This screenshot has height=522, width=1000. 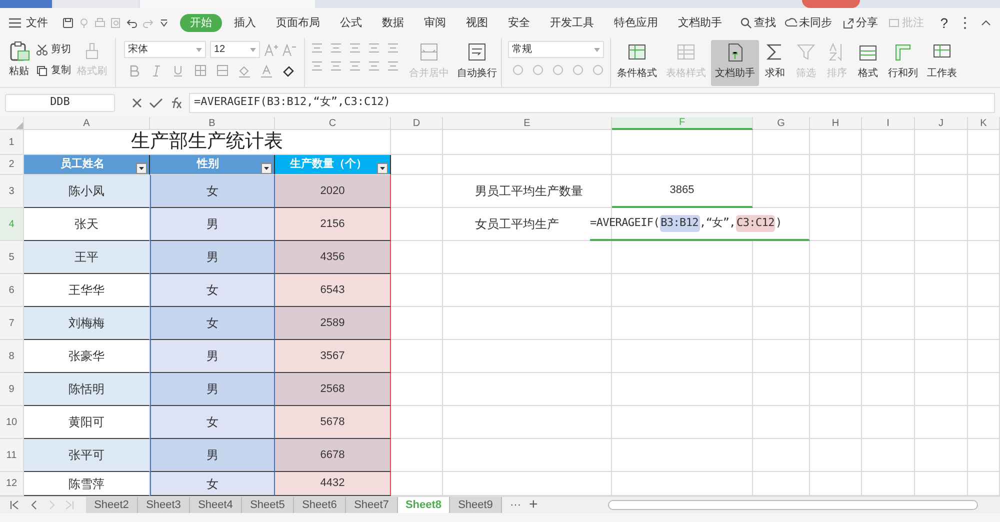 I want to click on row-header: 12, so click(x=12, y=484).